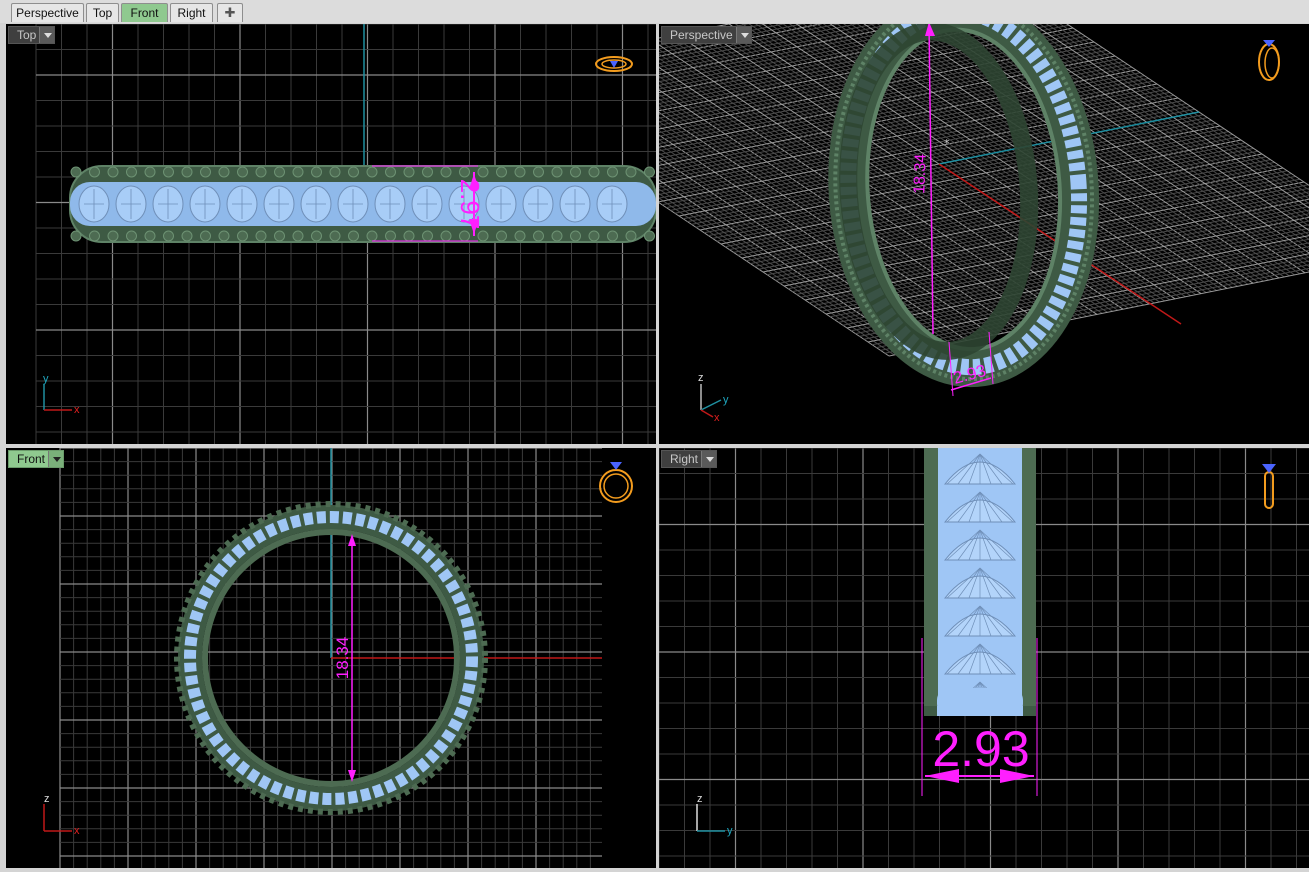 Image resolution: width=1309 pixels, height=872 pixels. Describe the element at coordinates (713, 398) in the screenshot. I see `axis-triad: z y x` at that location.